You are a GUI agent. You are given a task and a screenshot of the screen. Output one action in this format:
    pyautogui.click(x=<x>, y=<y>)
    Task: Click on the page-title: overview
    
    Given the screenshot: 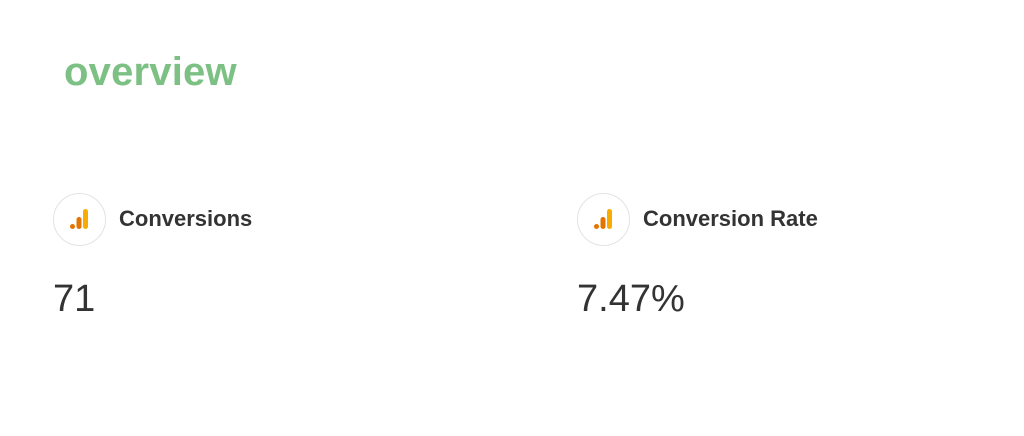 What is the action you would take?
    pyautogui.click(x=150, y=72)
    